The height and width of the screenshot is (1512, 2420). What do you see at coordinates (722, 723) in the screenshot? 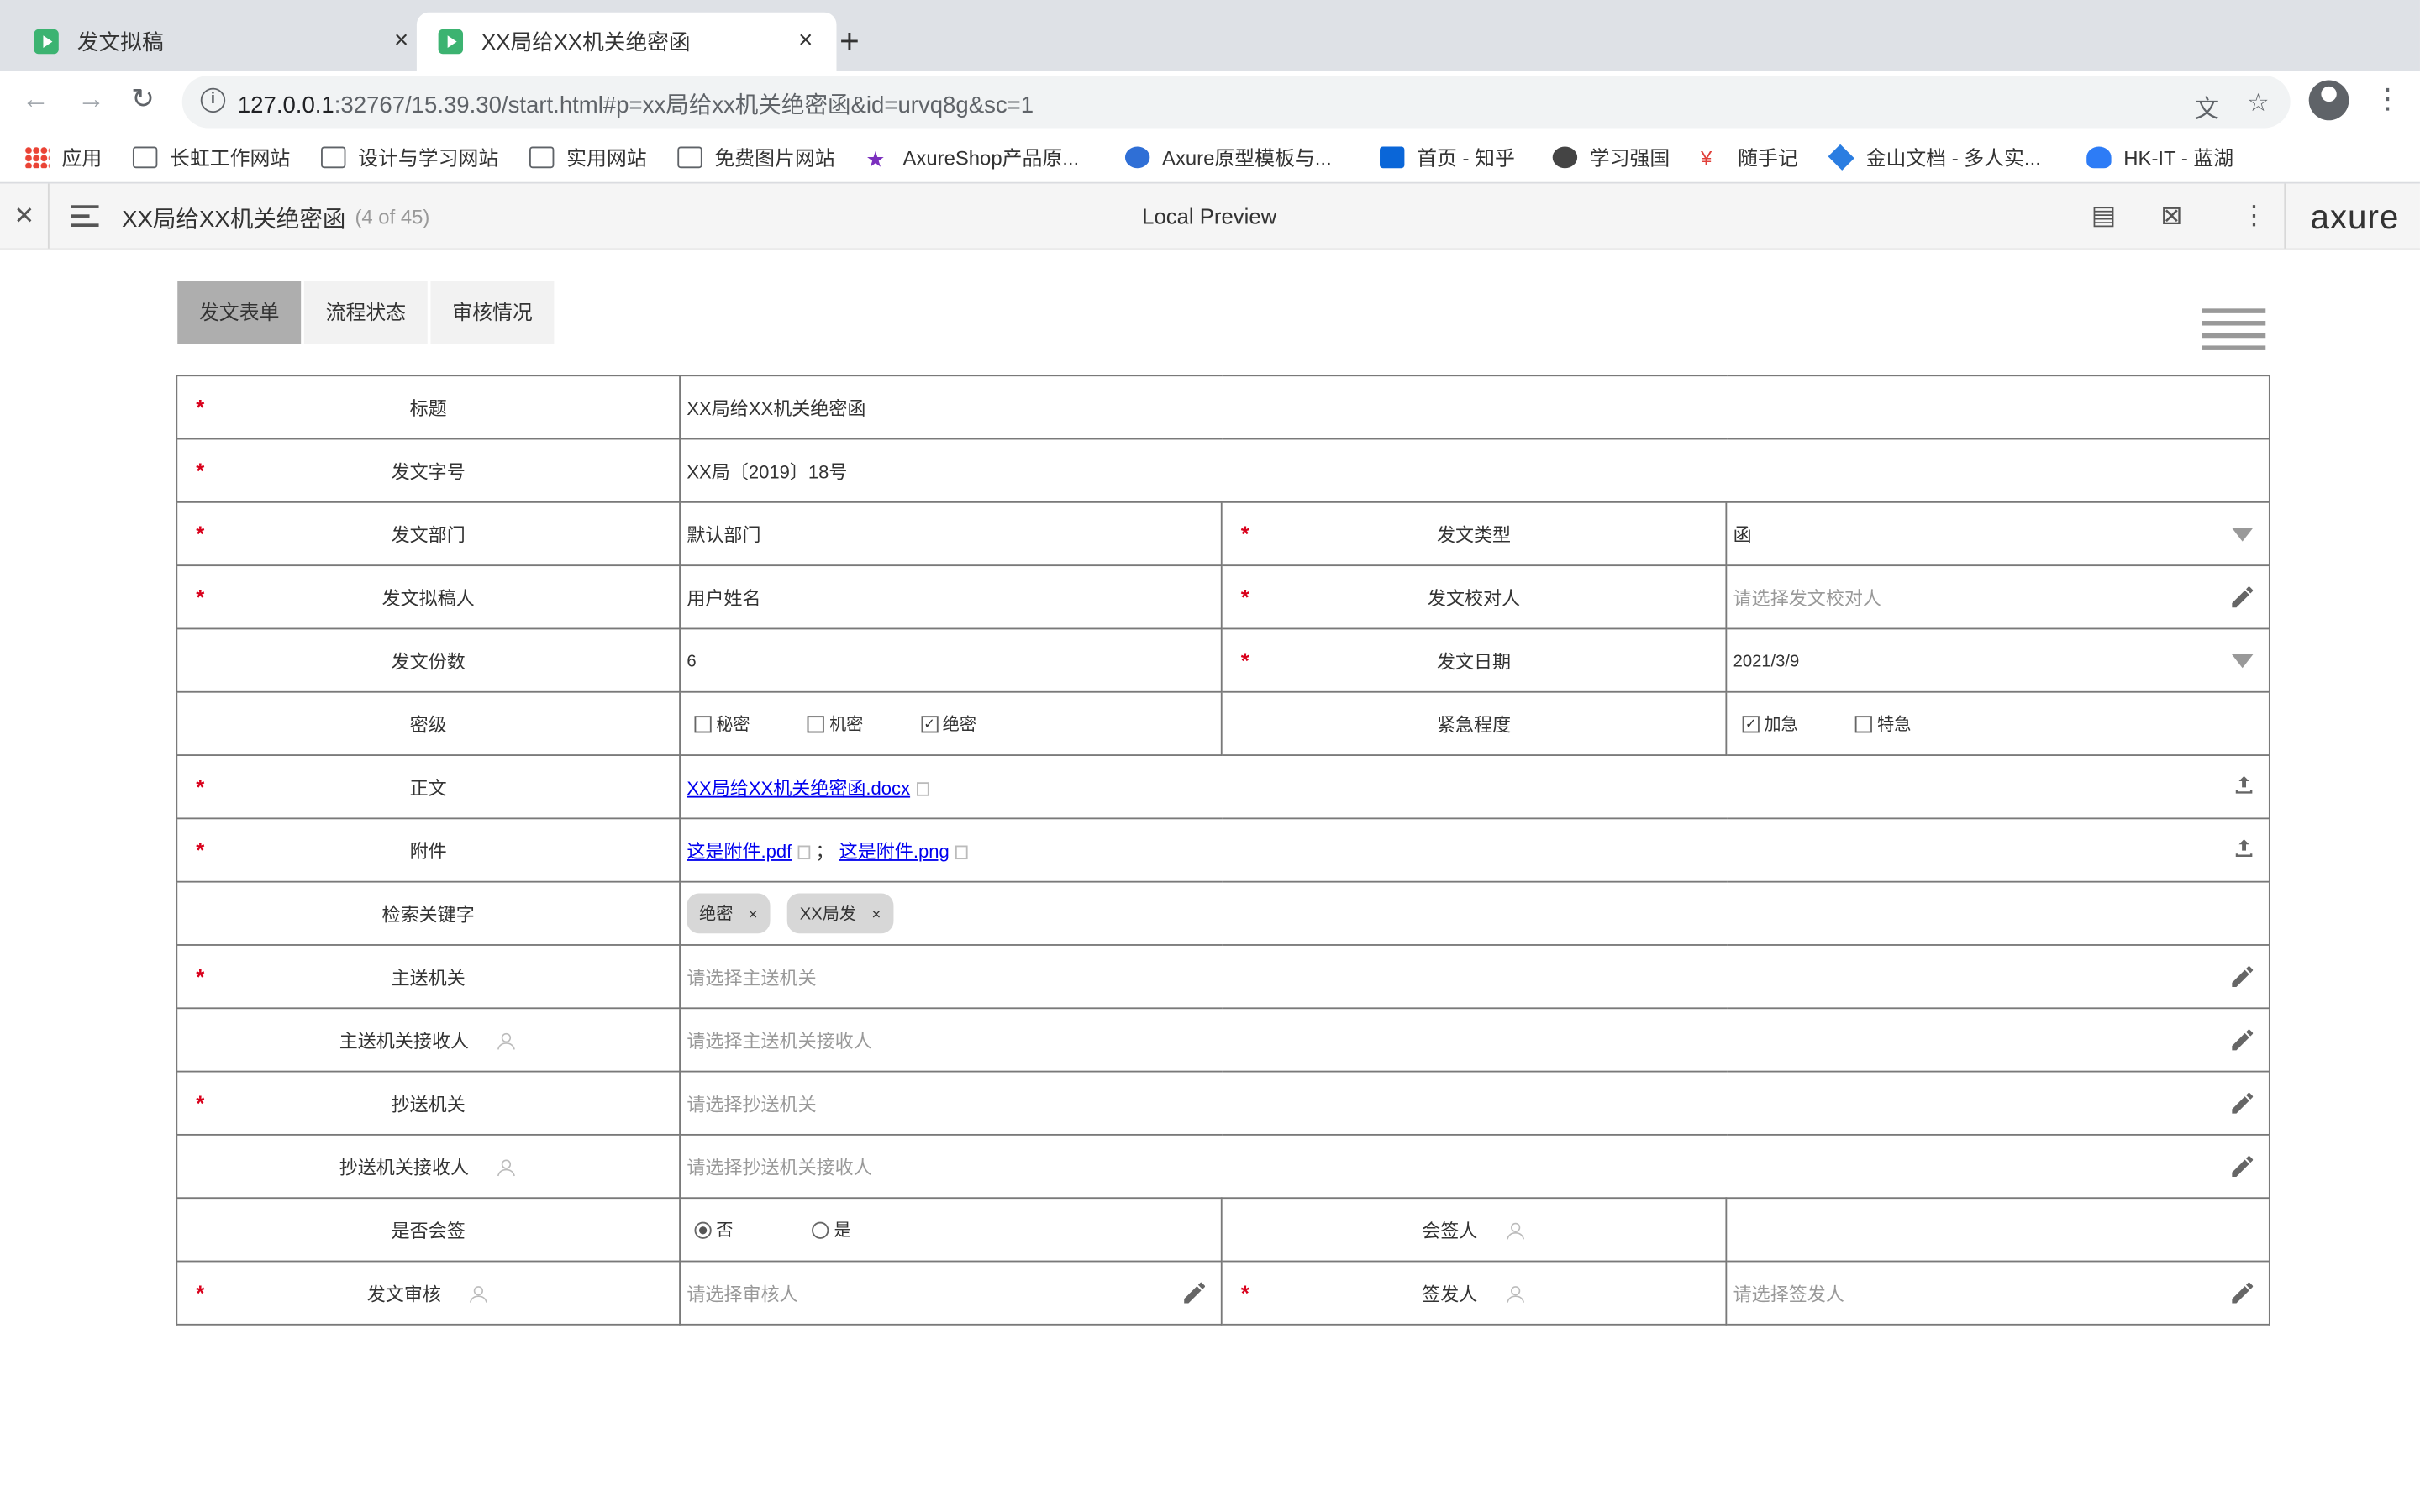
I see `checkbox-secret: 秘密` at bounding box center [722, 723].